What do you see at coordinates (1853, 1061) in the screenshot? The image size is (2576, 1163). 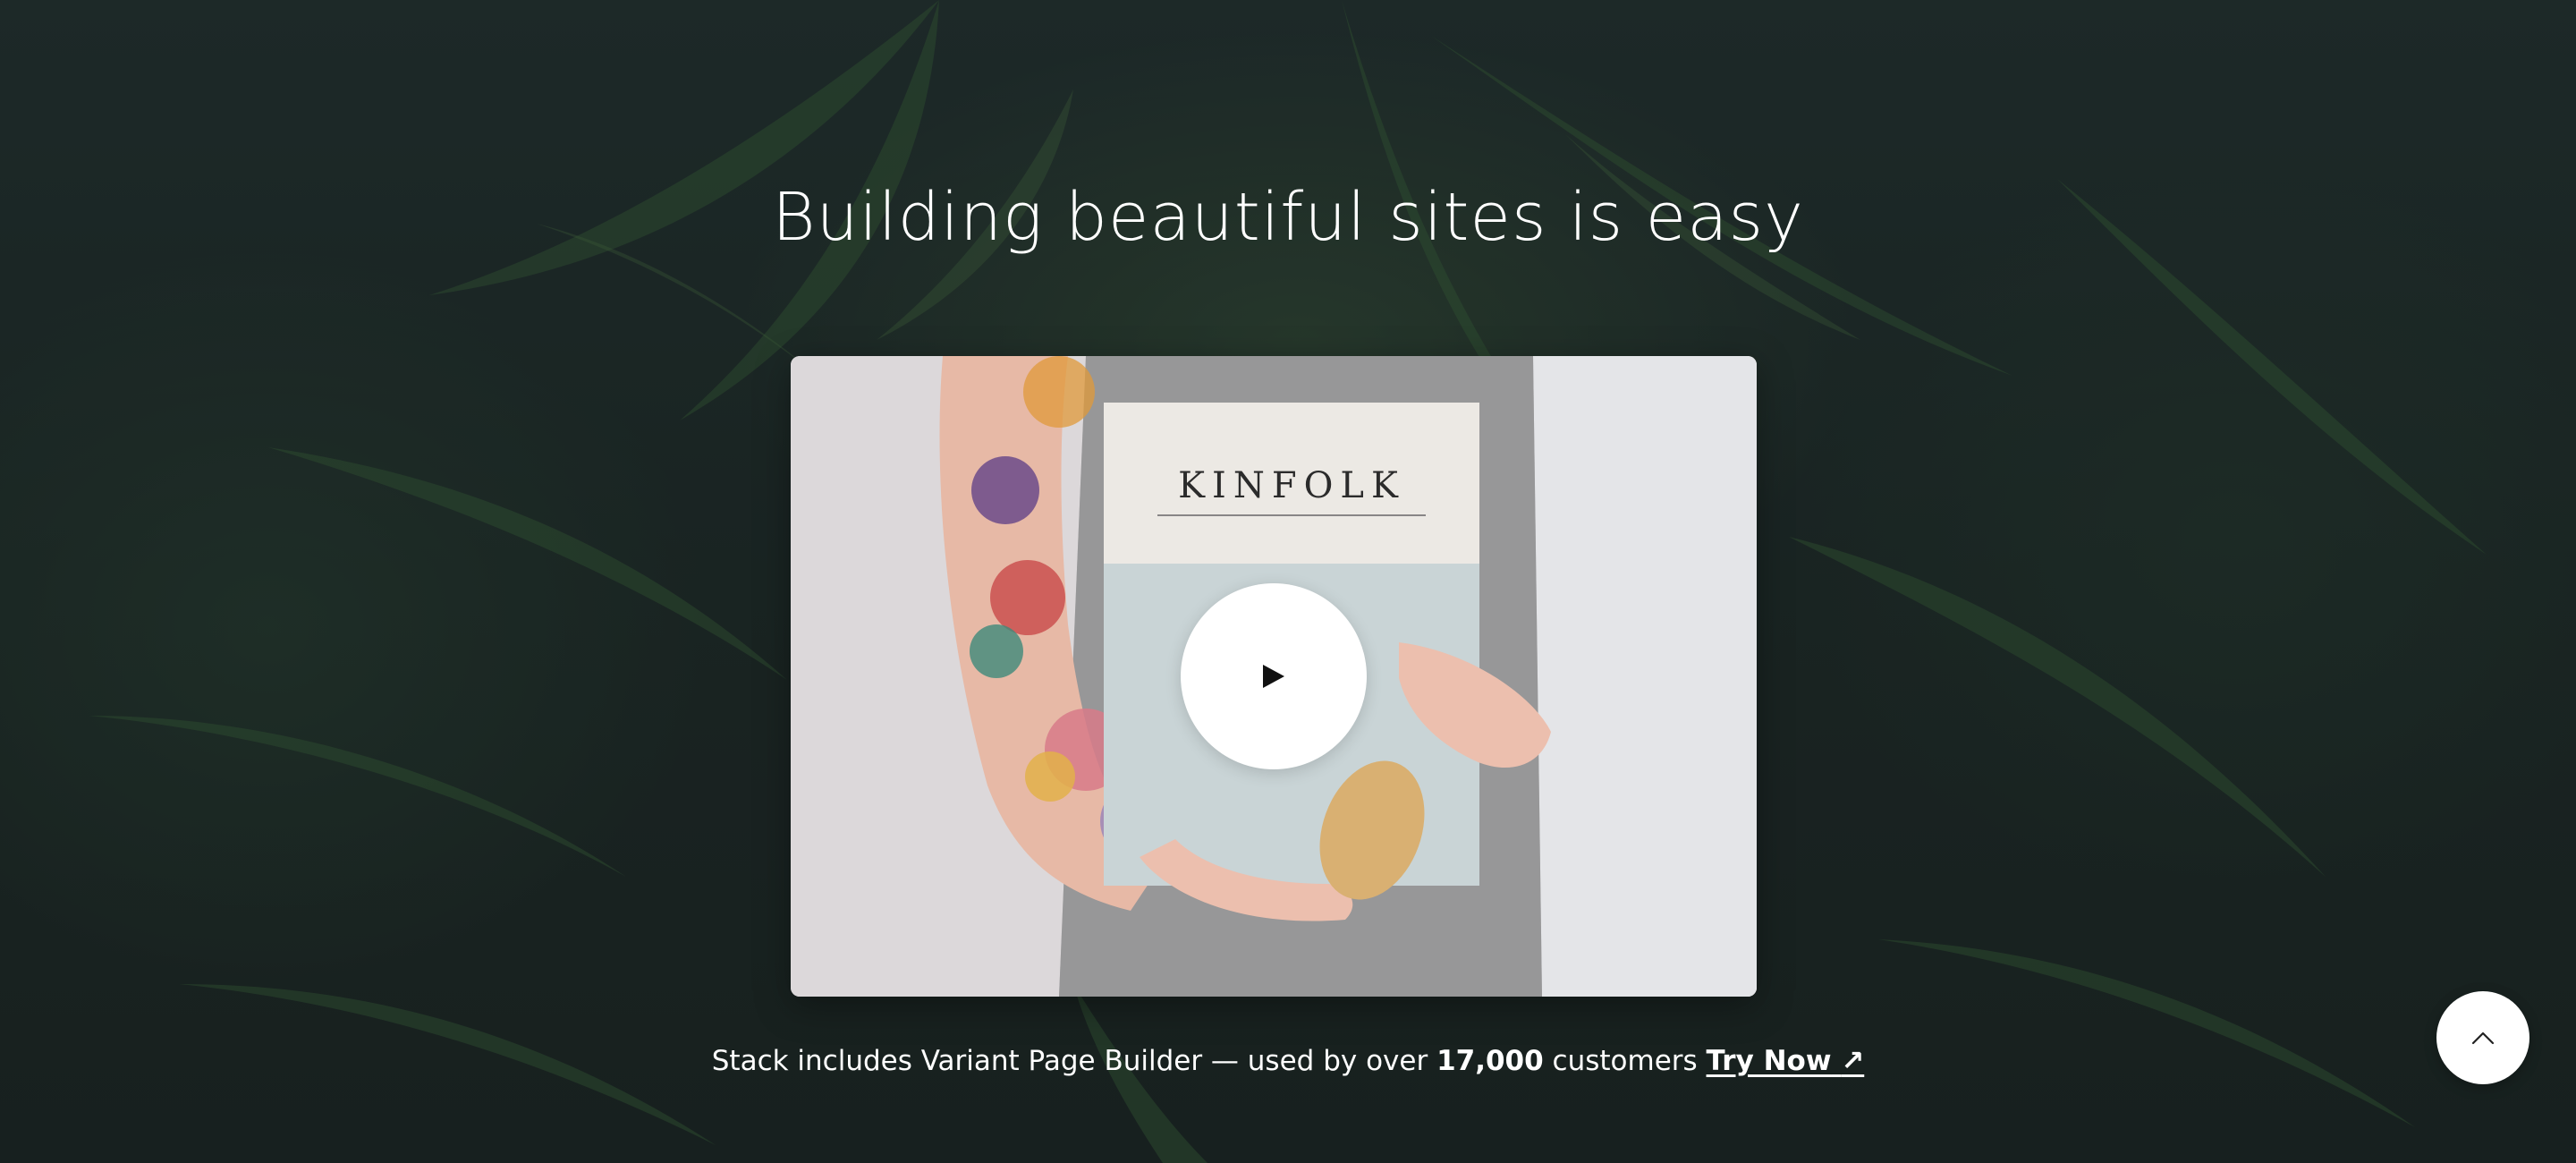 I see `arrow-up-right-icon: ↗` at bounding box center [1853, 1061].